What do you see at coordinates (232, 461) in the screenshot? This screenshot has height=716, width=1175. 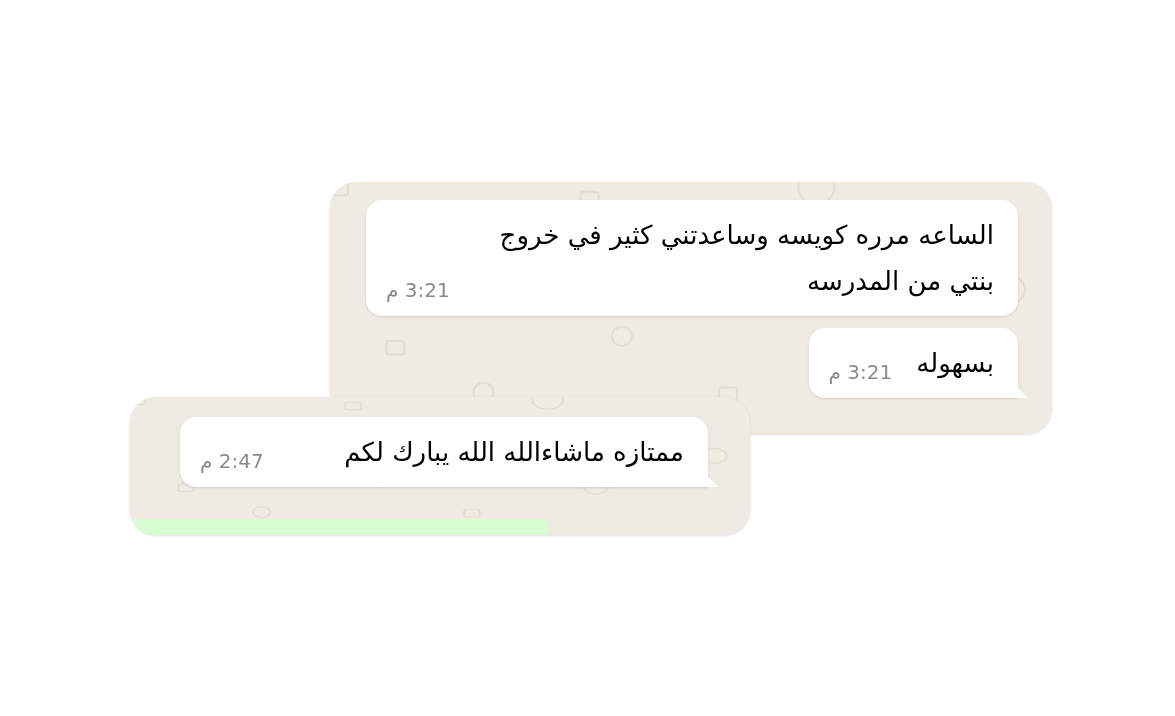 I see `message-time: 2:47 م` at bounding box center [232, 461].